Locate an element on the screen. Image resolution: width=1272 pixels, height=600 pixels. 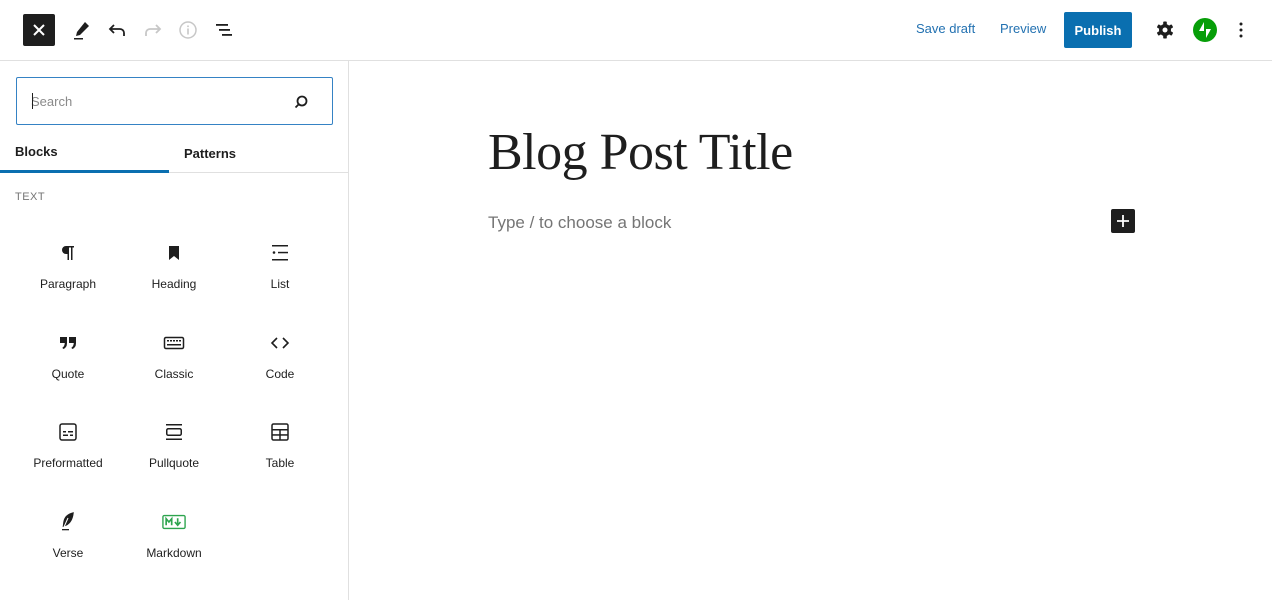
details-button is located at coordinates (188, 30).